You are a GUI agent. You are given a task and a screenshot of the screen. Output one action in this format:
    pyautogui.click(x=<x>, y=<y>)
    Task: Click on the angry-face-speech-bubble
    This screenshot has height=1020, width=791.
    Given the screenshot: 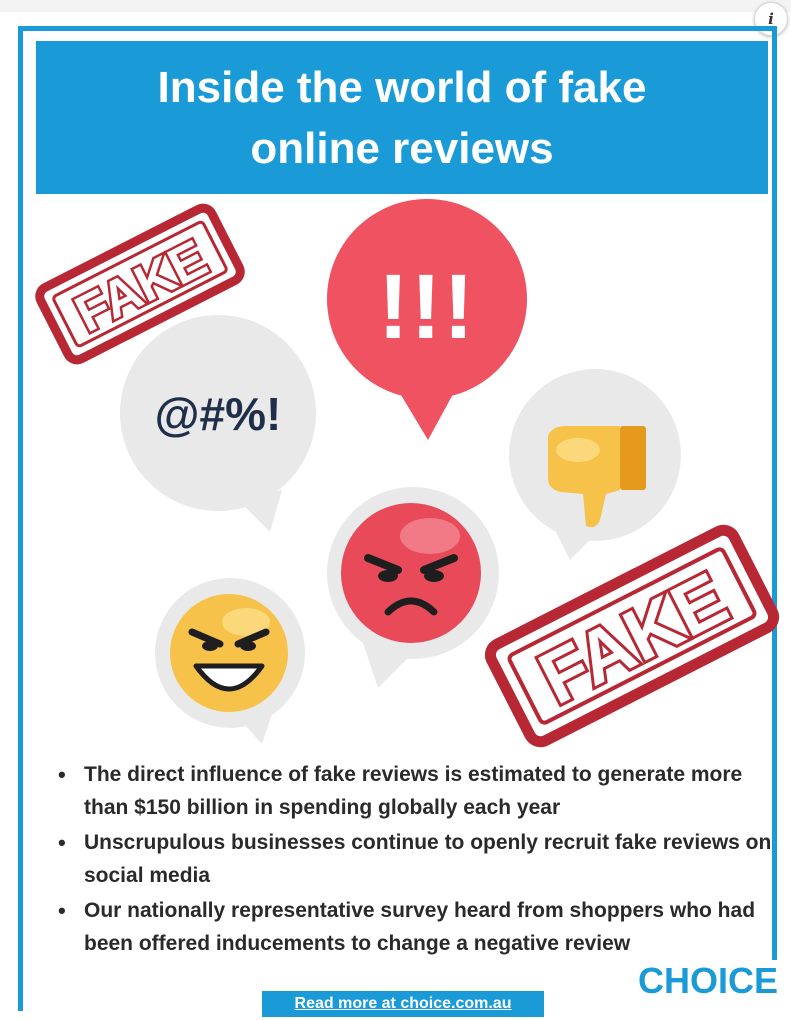 What is the action you would take?
    pyautogui.click(x=413, y=587)
    